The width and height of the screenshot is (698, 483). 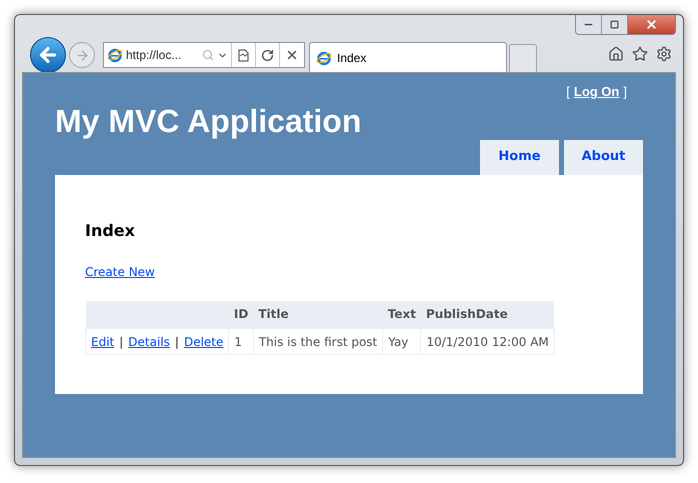 What do you see at coordinates (640, 54) in the screenshot?
I see `favorites-icon` at bounding box center [640, 54].